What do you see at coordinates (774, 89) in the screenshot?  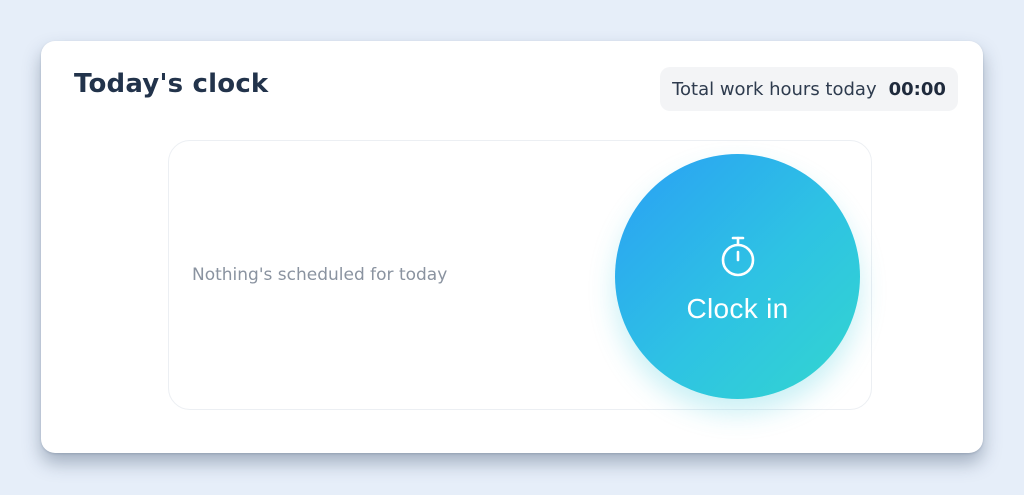 I see `total-work-hours-label: Total work hours today` at bounding box center [774, 89].